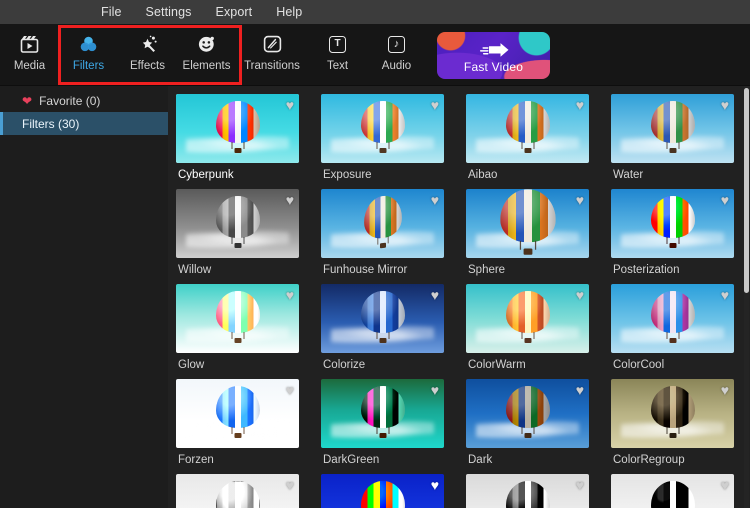 This screenshot has width=750, height=508. Describe the element at coordinates (195, 270) in the screenshot. I see `filter-label: Willow` at that location.